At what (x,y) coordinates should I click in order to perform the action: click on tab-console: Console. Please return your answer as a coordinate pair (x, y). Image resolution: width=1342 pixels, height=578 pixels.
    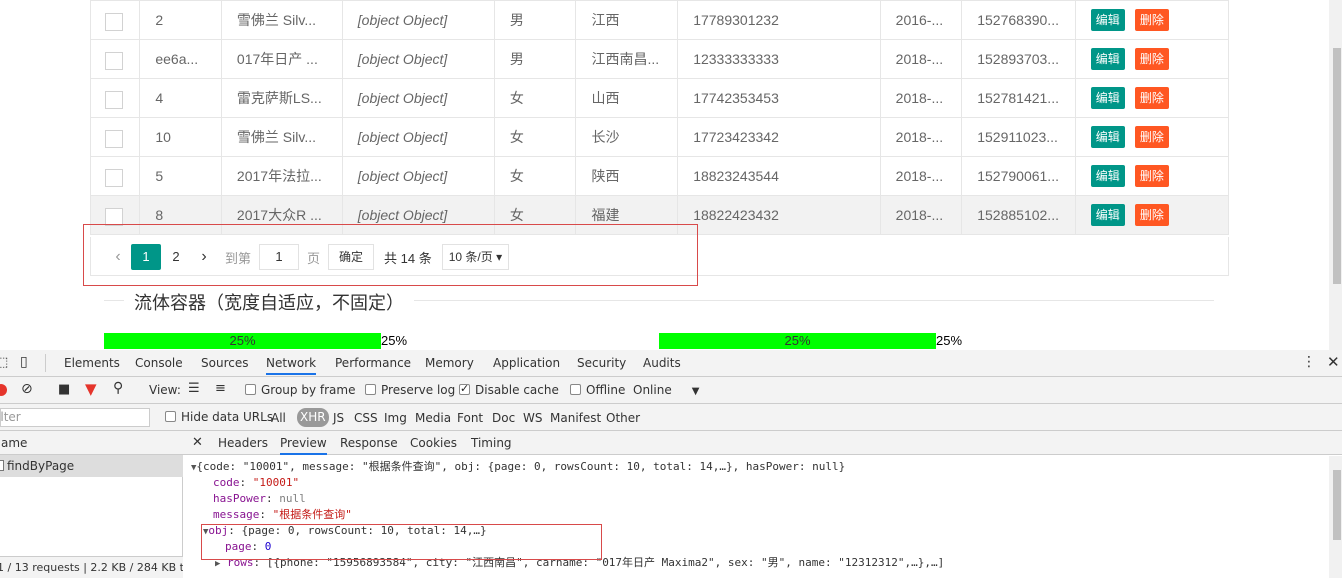
    Looking at the image, I should click on (159, 363).